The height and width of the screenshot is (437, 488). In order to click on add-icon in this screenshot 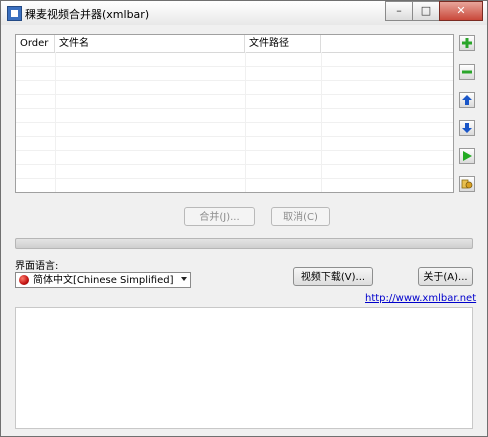, I will do `click(467, 43)`.